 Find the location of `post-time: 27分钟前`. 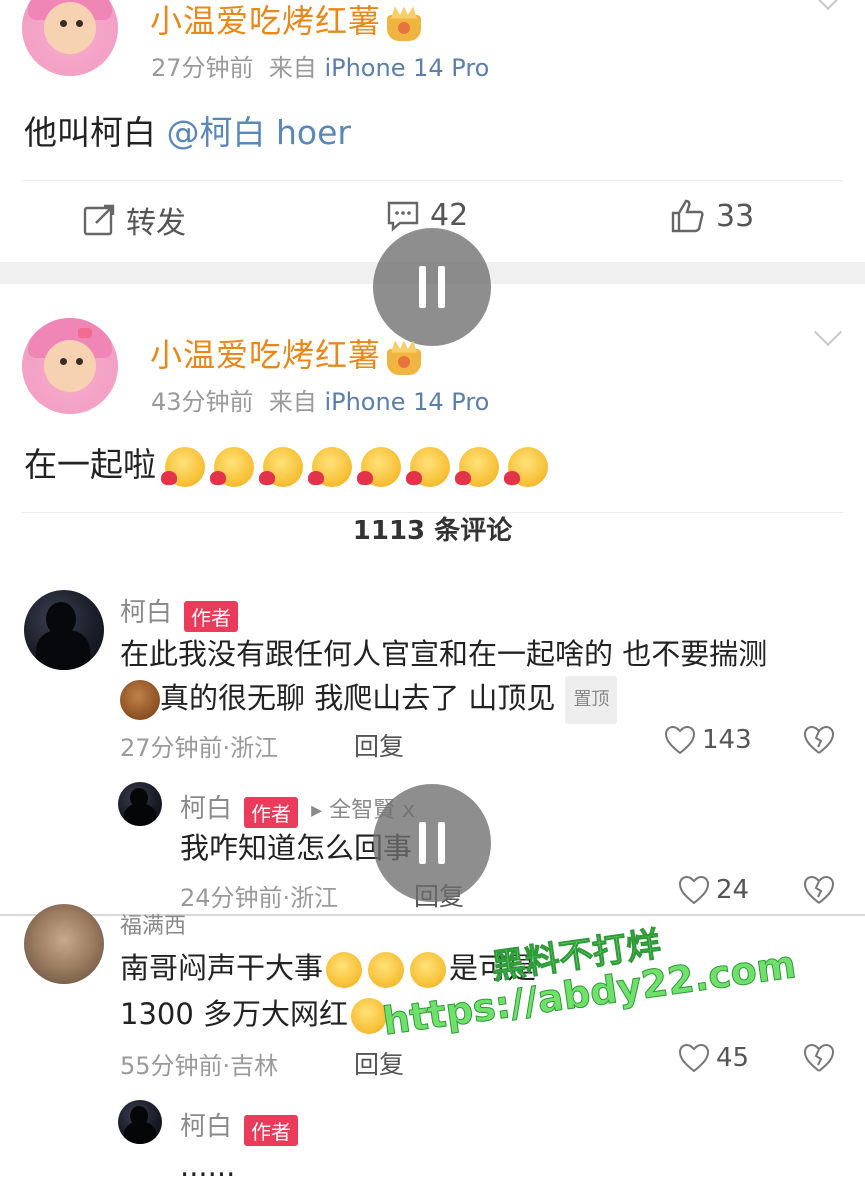

post-time: 27分钟前 is located at coordinates (202, 68).